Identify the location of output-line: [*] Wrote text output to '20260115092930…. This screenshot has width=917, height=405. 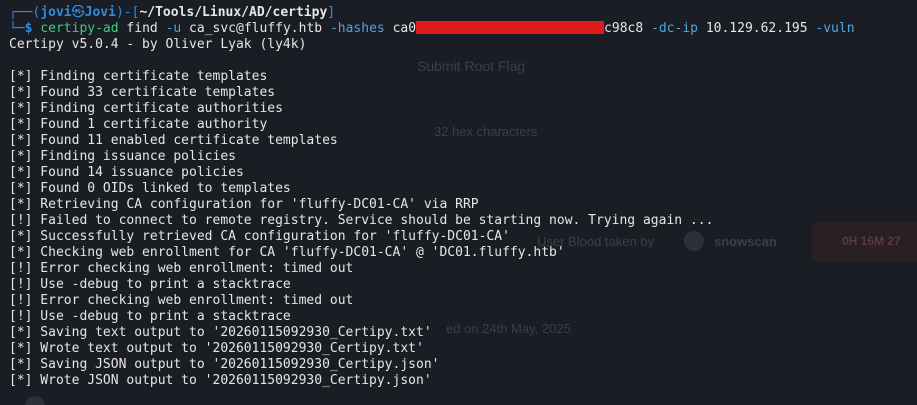
(216, 348).